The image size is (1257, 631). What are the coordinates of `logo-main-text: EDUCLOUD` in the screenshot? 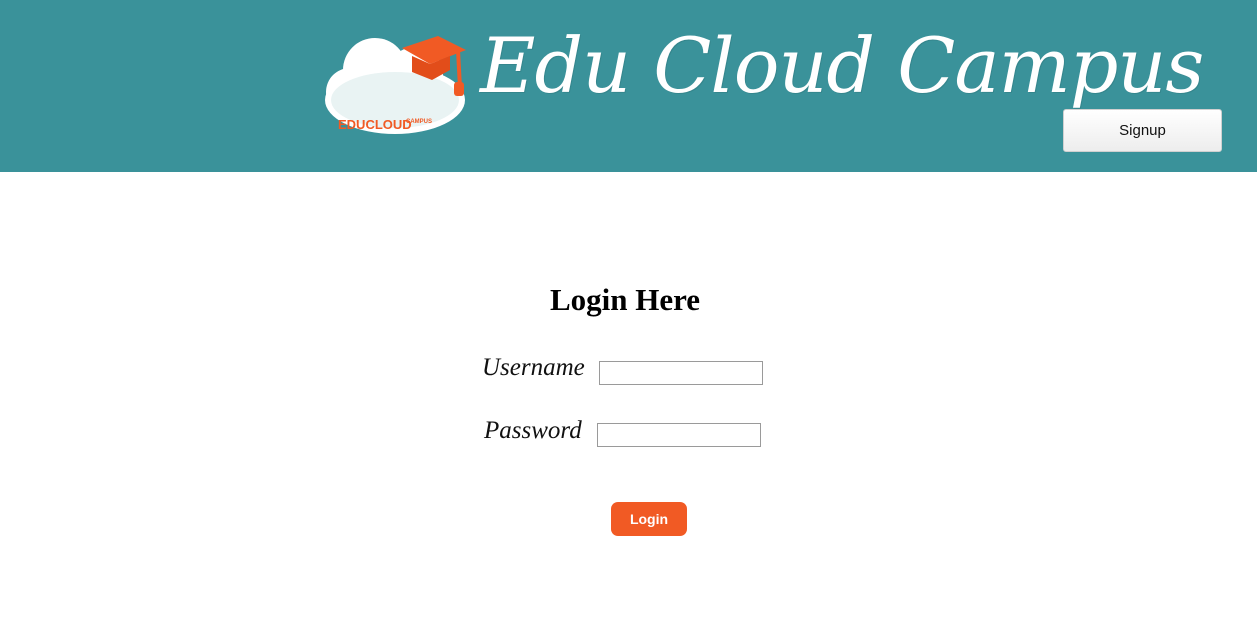 It's located at (375, 124).